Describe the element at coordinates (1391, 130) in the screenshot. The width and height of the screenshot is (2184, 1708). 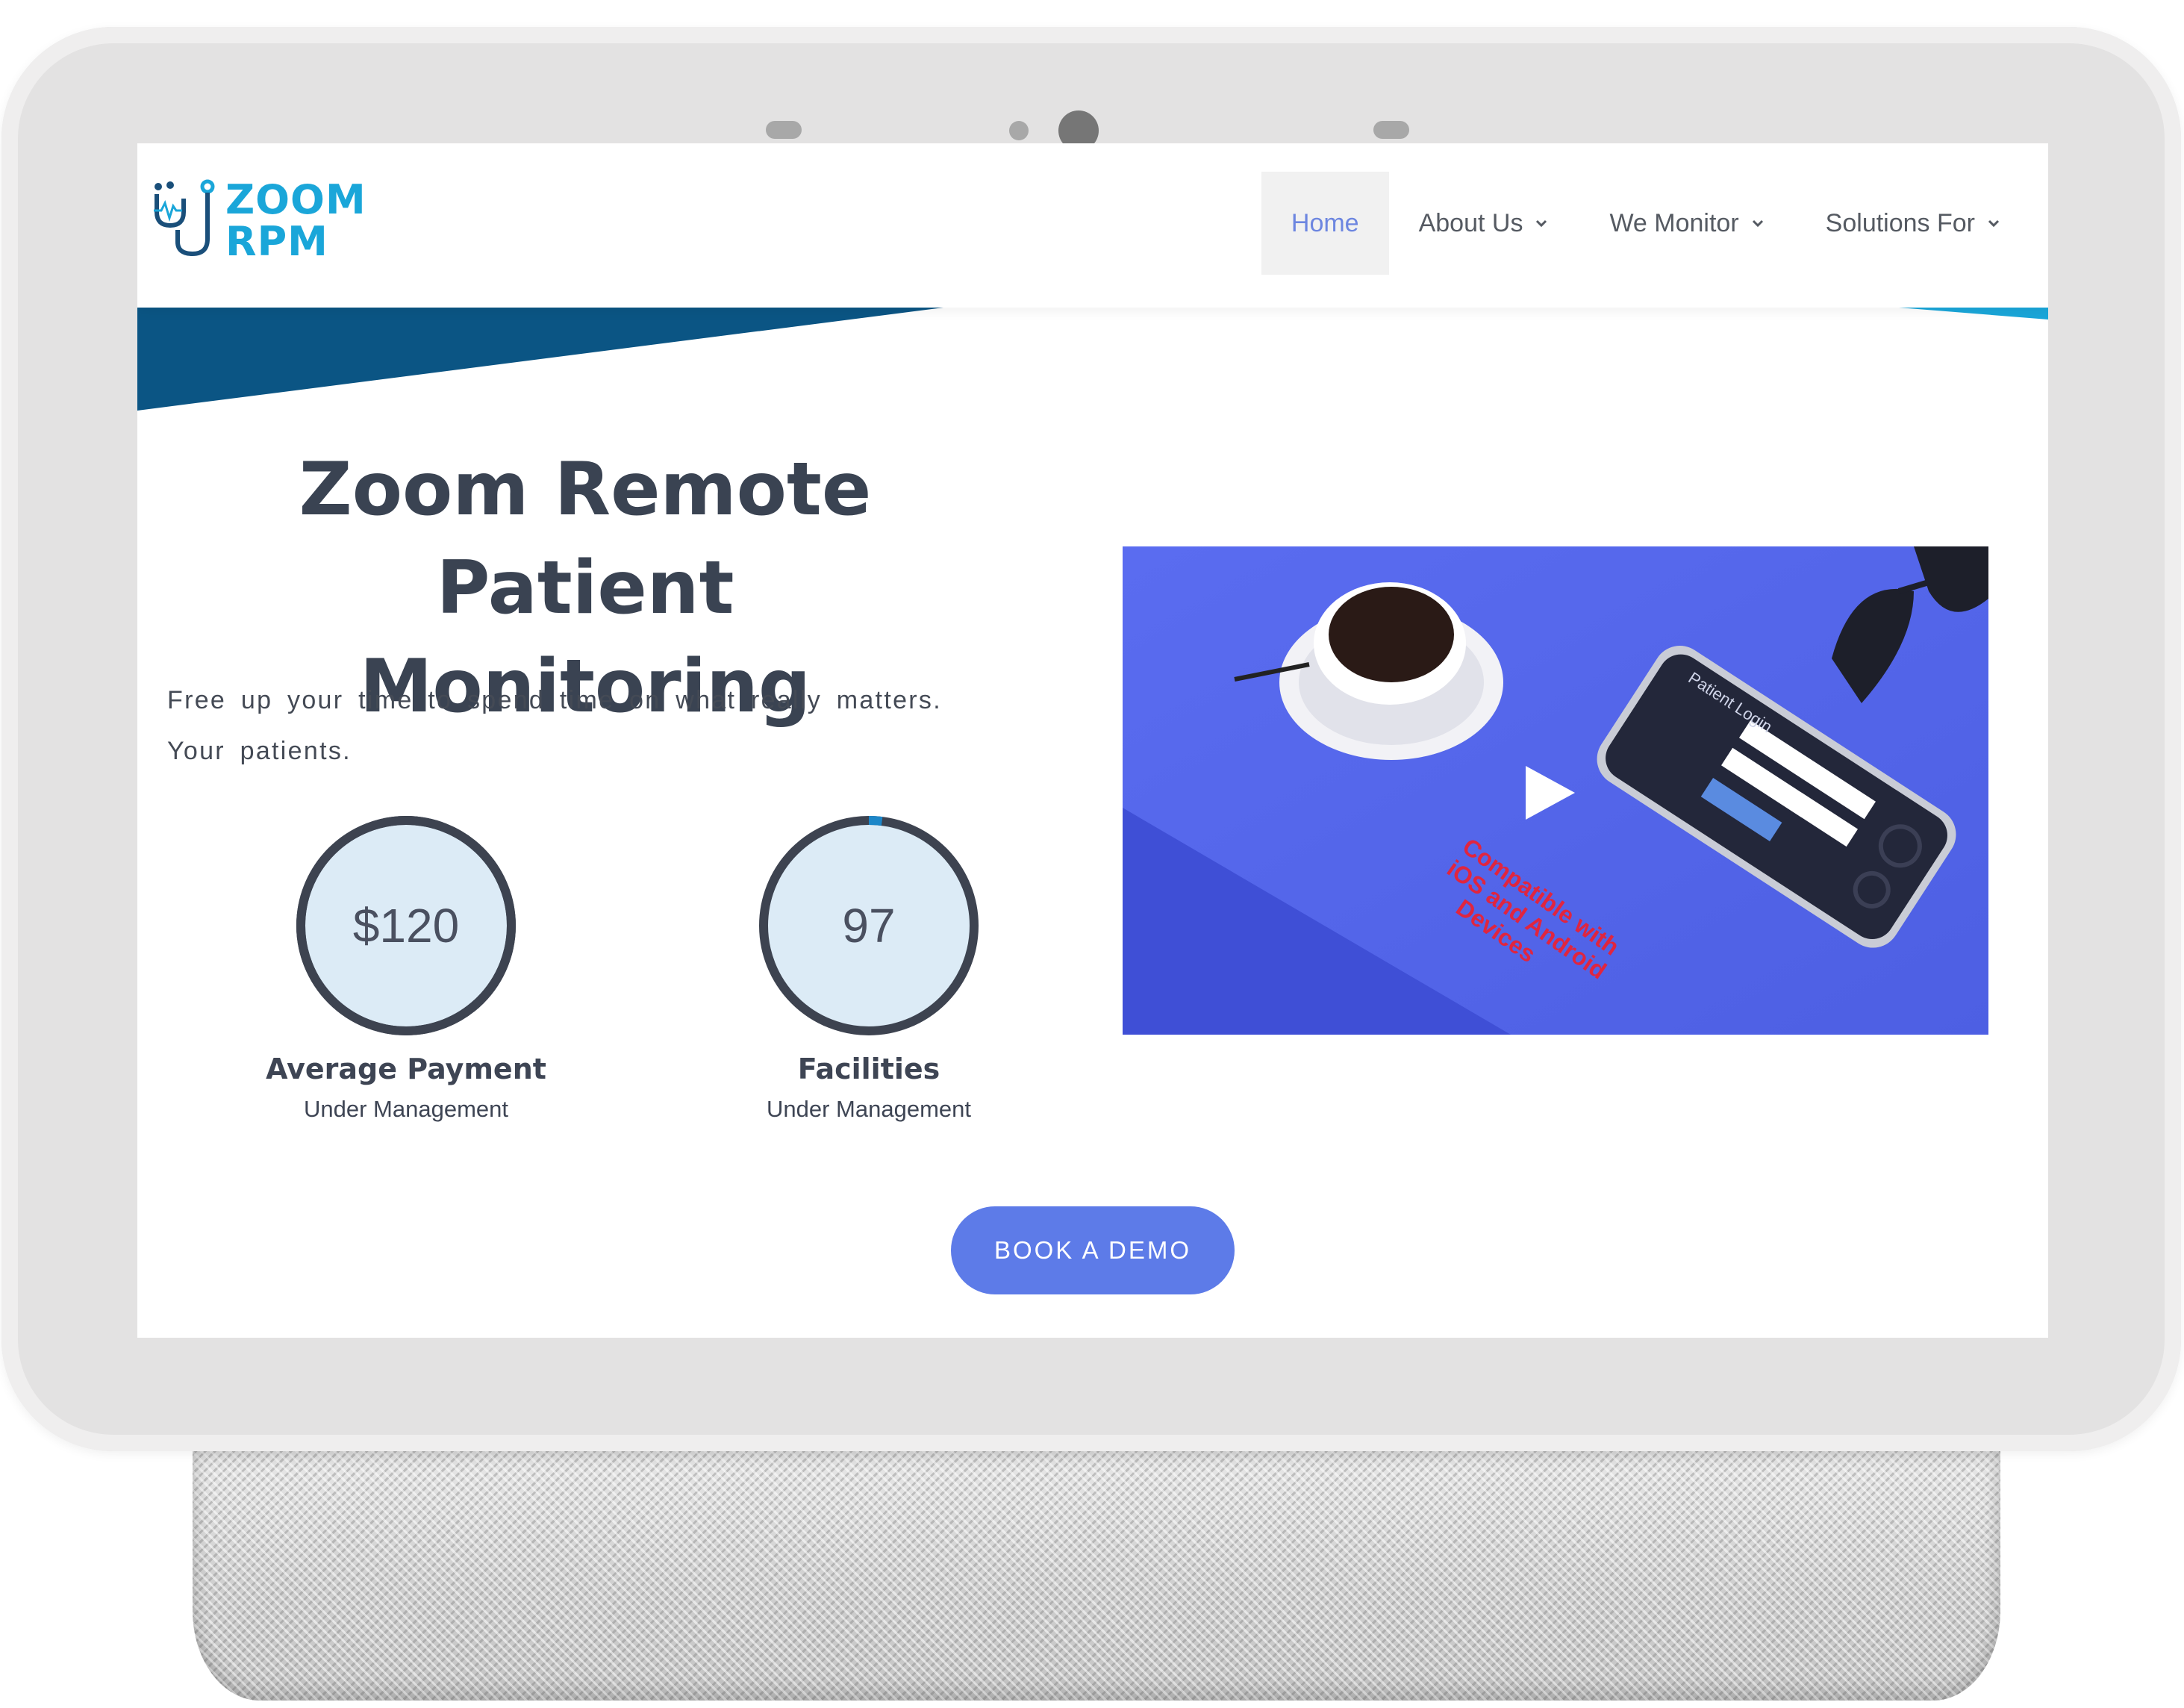
I see `microphone-right` at that location.